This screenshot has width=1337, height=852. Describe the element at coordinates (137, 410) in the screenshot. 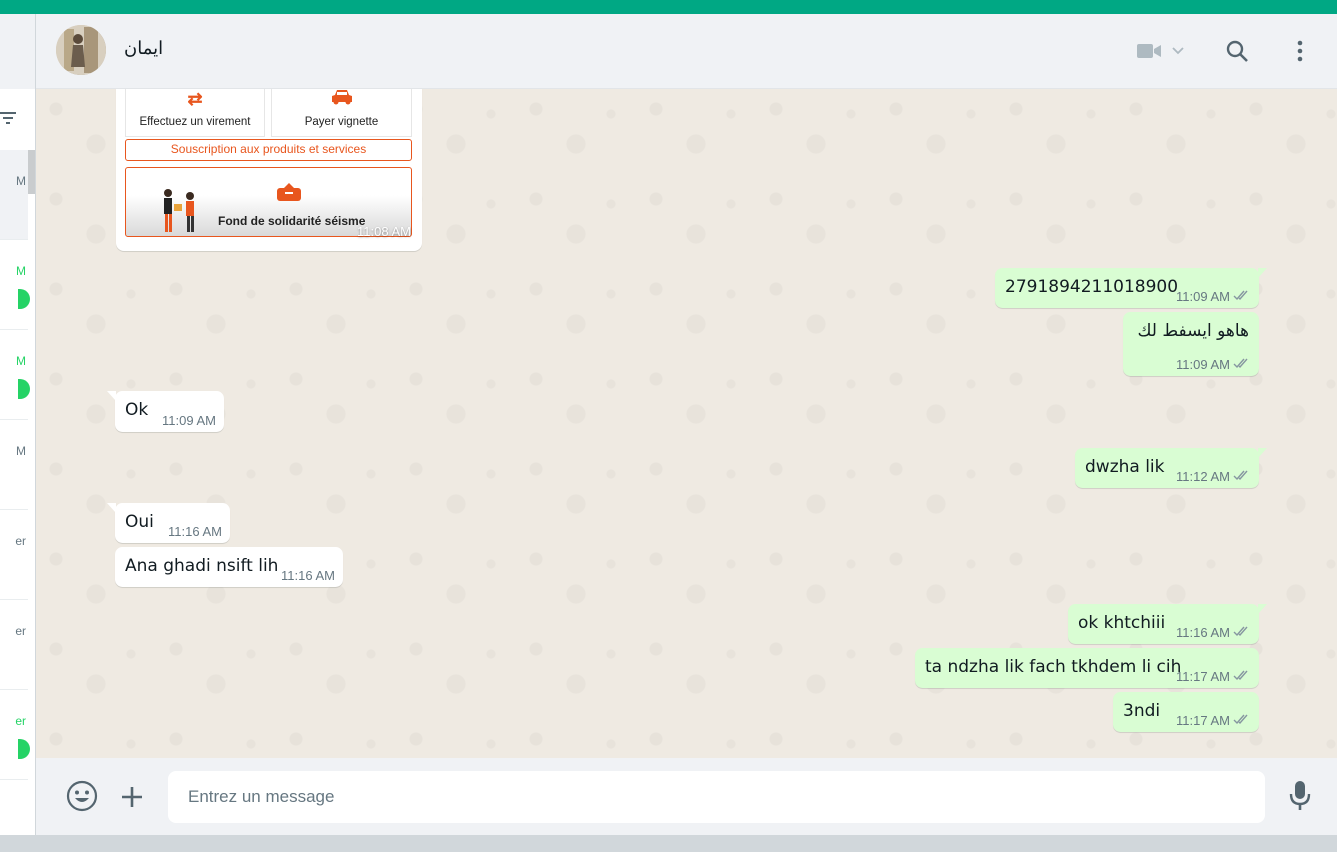

I see `message-text: Ok` at that location.